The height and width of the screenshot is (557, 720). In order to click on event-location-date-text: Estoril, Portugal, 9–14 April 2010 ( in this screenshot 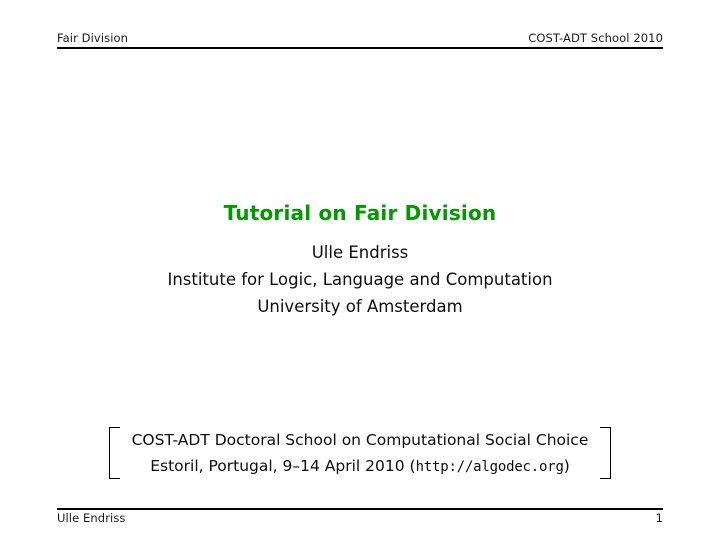, I will do `click(283, 466)`.